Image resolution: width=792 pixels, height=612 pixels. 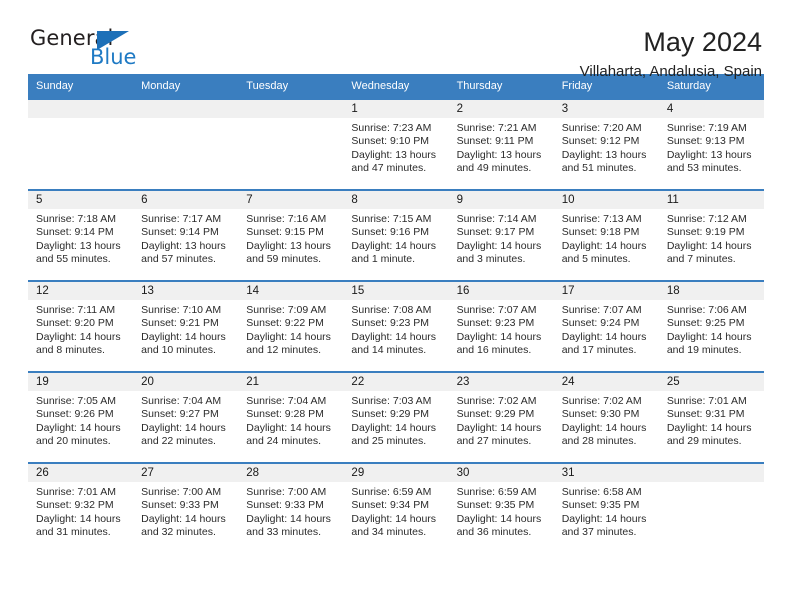 What do you see at coordinates (606, 473) in the screenshot?
I see `day-number: 31` at bounding box center [606, 473].